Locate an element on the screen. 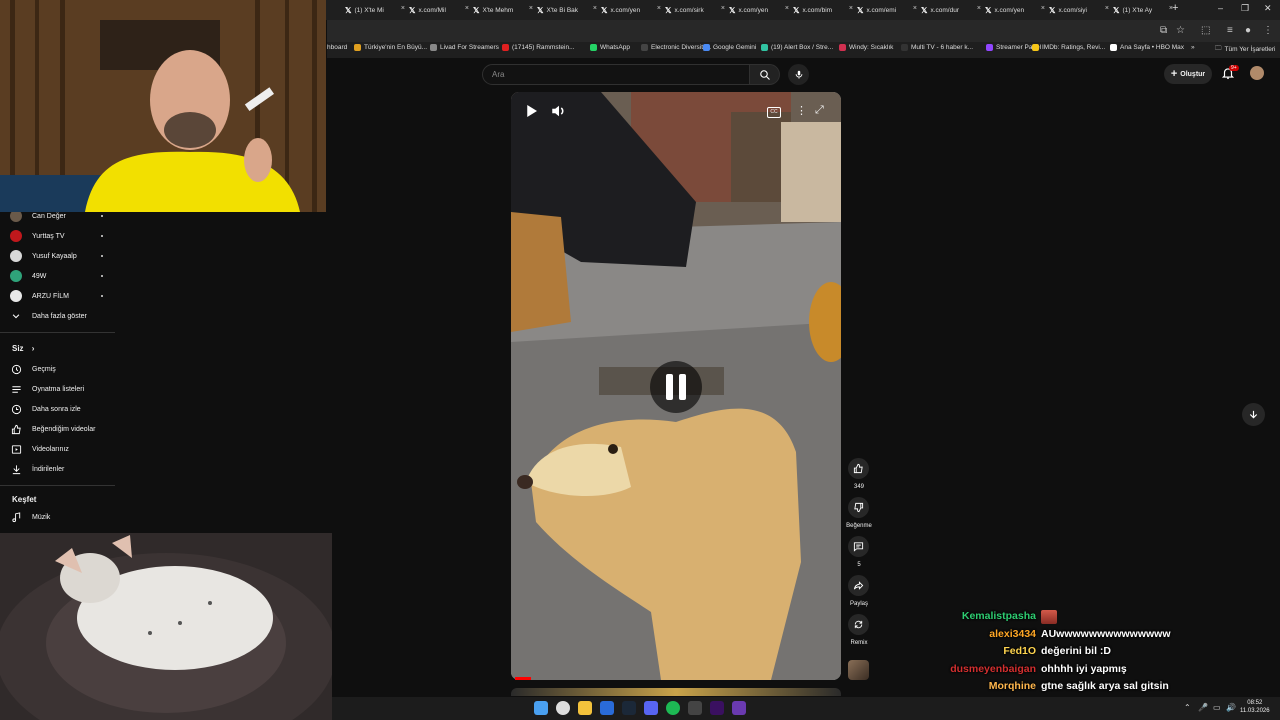 Image resolution: width=1280 pixels, height=720 pixels. sidebar-item-liked-videos: Beğendiğim videolar is located at coordinates (62, 429).